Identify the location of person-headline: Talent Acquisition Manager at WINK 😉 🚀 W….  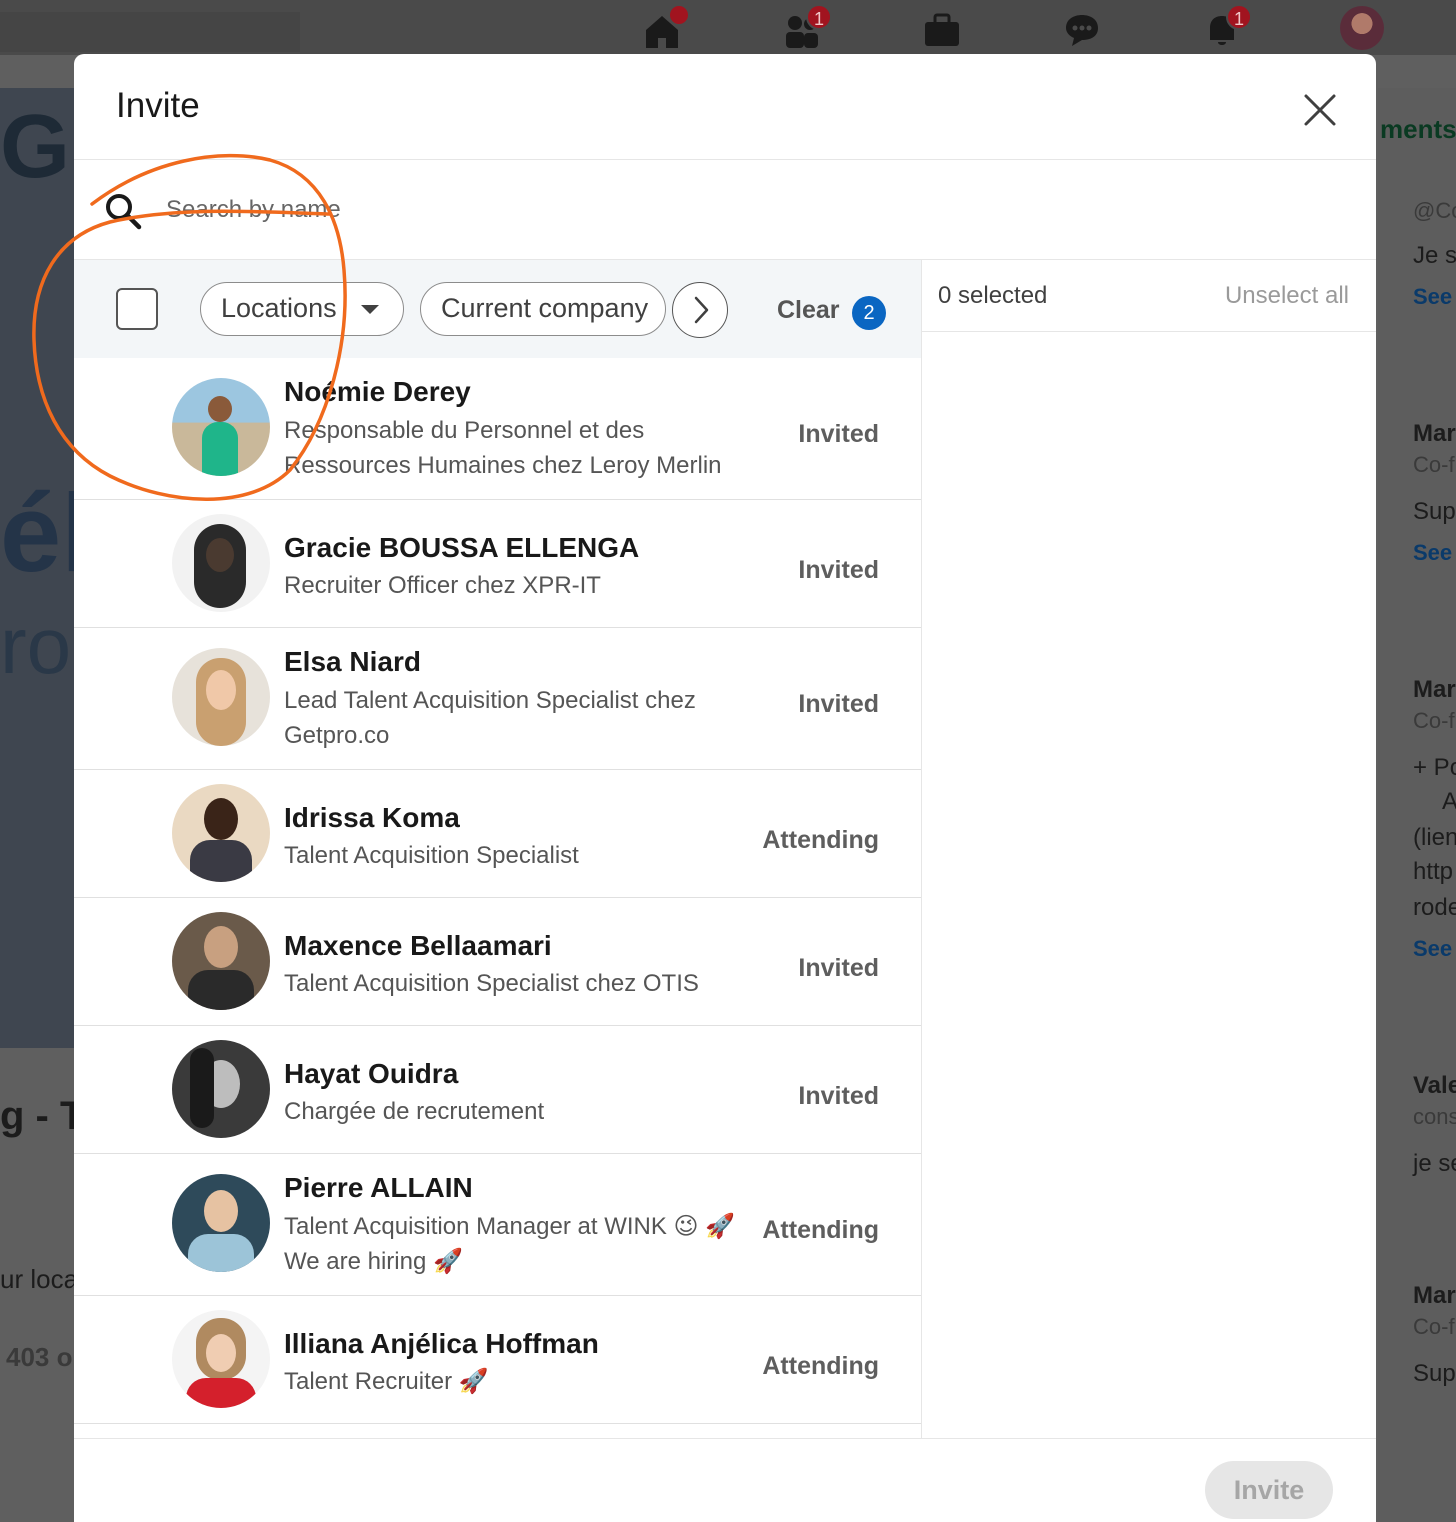
(510, 1244).